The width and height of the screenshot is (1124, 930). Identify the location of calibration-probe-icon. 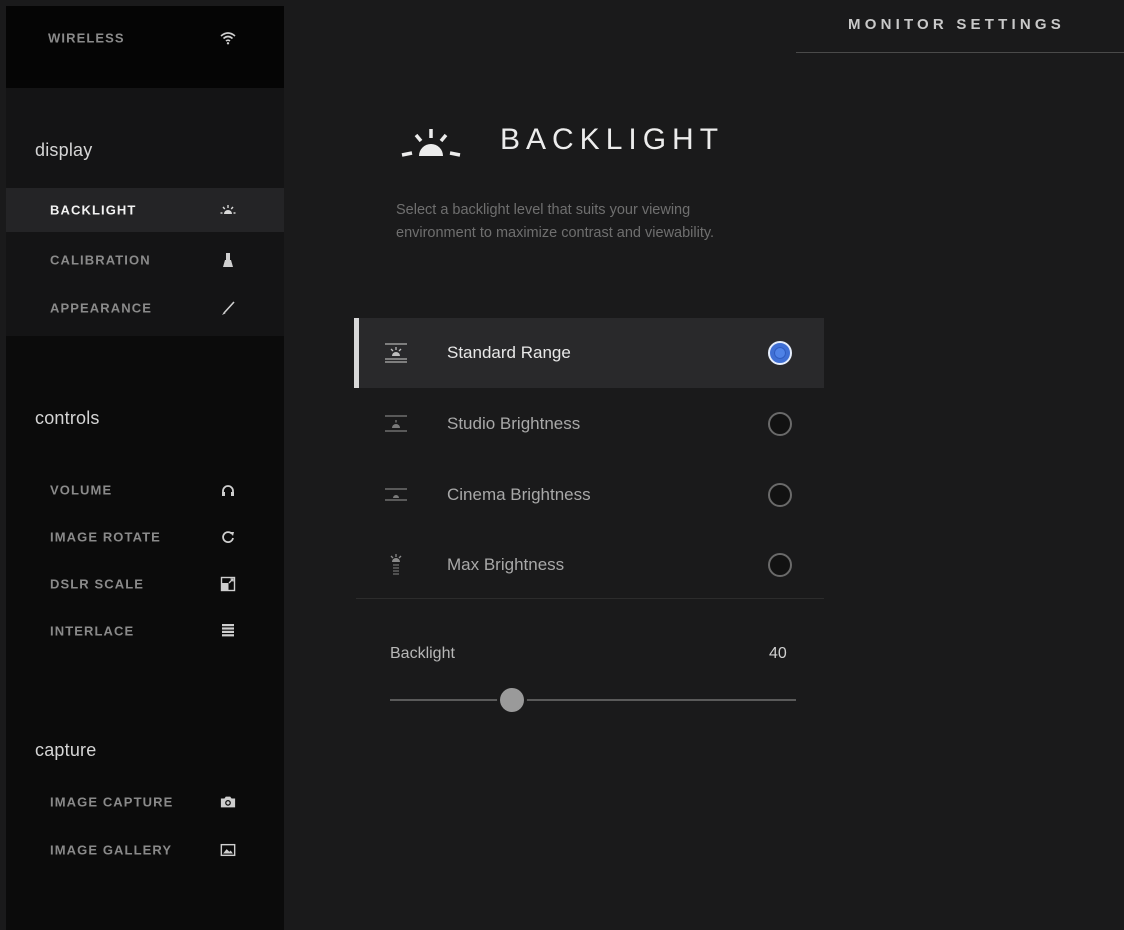
(228, 260).